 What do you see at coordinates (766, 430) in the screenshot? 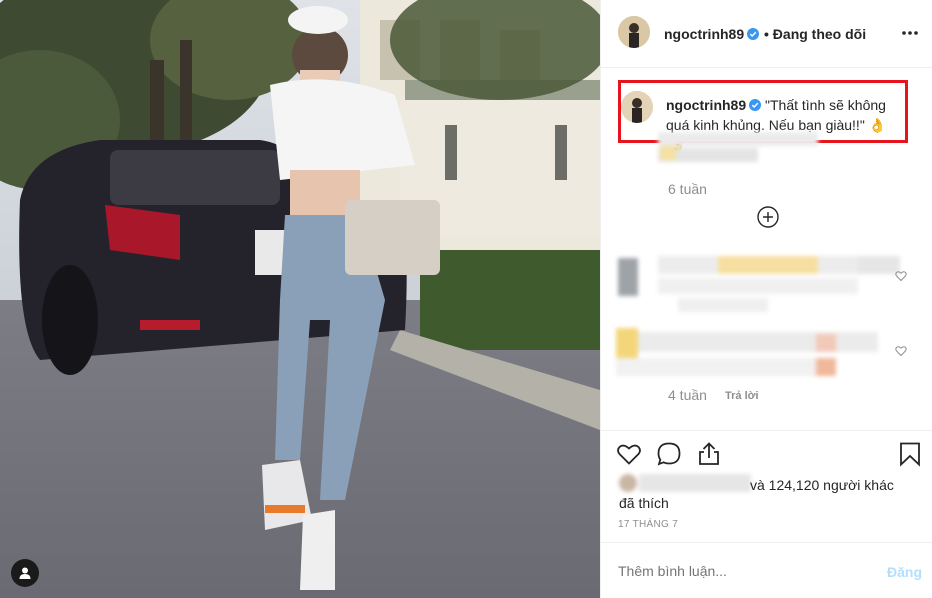
I see `actions-divider` at bounding box center [766, 430].